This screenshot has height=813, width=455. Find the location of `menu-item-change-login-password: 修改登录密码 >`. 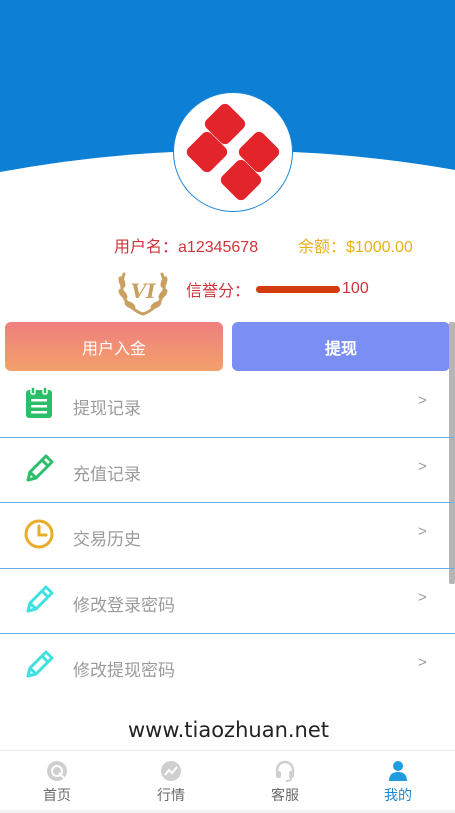

menu-item-change-login-password: 修改登录密码 > is located at coordinates (227, 602).